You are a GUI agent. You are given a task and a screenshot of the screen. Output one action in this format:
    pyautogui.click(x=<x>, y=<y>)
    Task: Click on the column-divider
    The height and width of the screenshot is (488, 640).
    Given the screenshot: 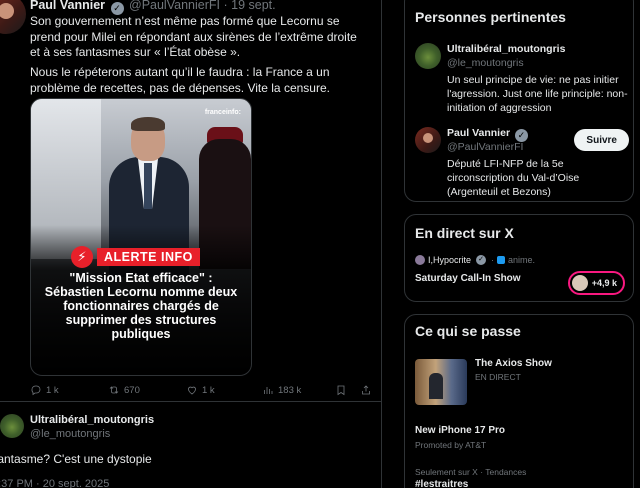 What is the action you would take?
    pyautogui.click(x=381, y=244)
    